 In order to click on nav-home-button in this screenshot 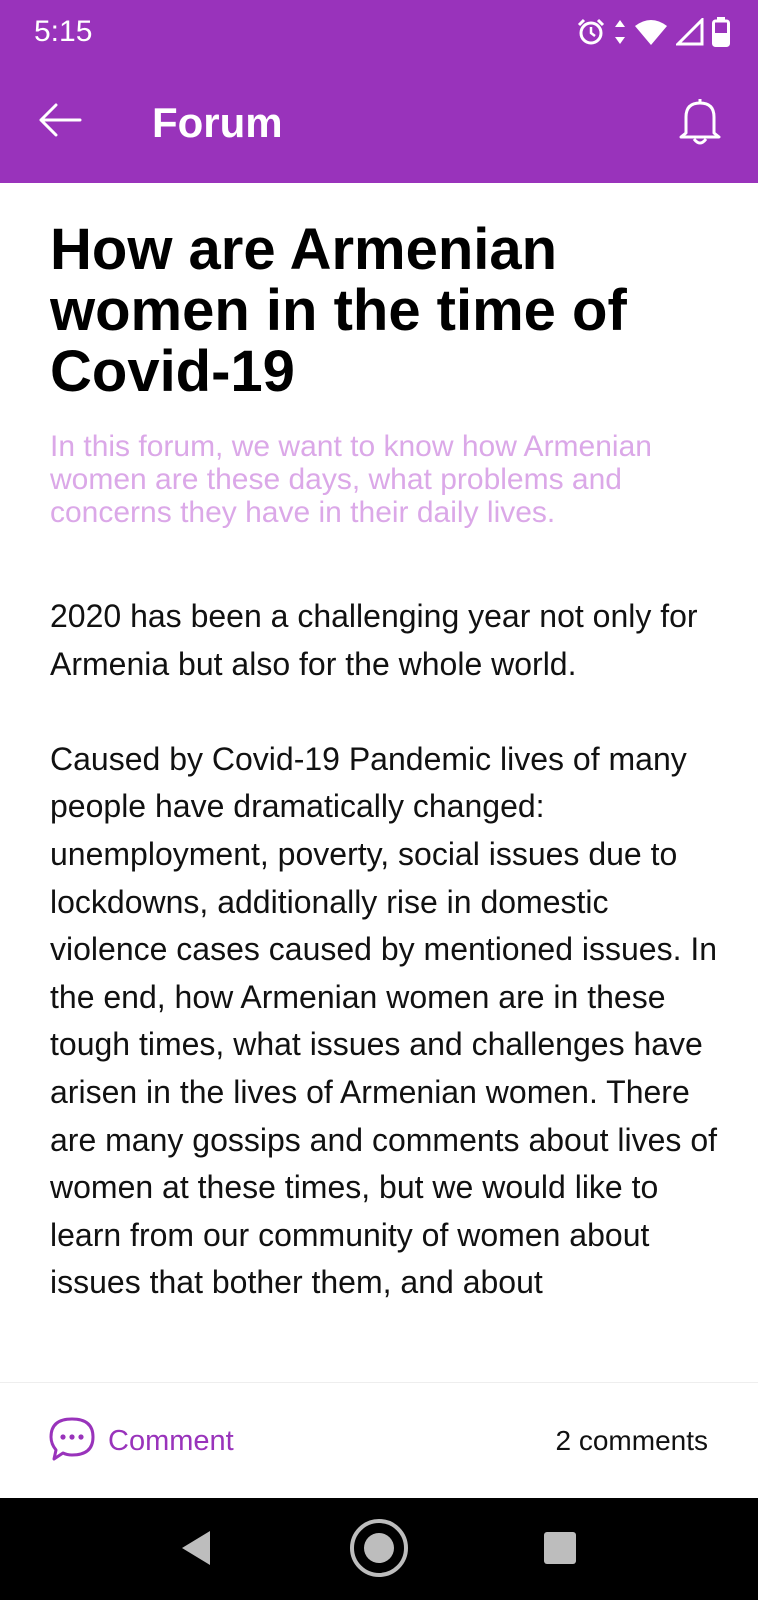, I will do `click(379, 1550)`.